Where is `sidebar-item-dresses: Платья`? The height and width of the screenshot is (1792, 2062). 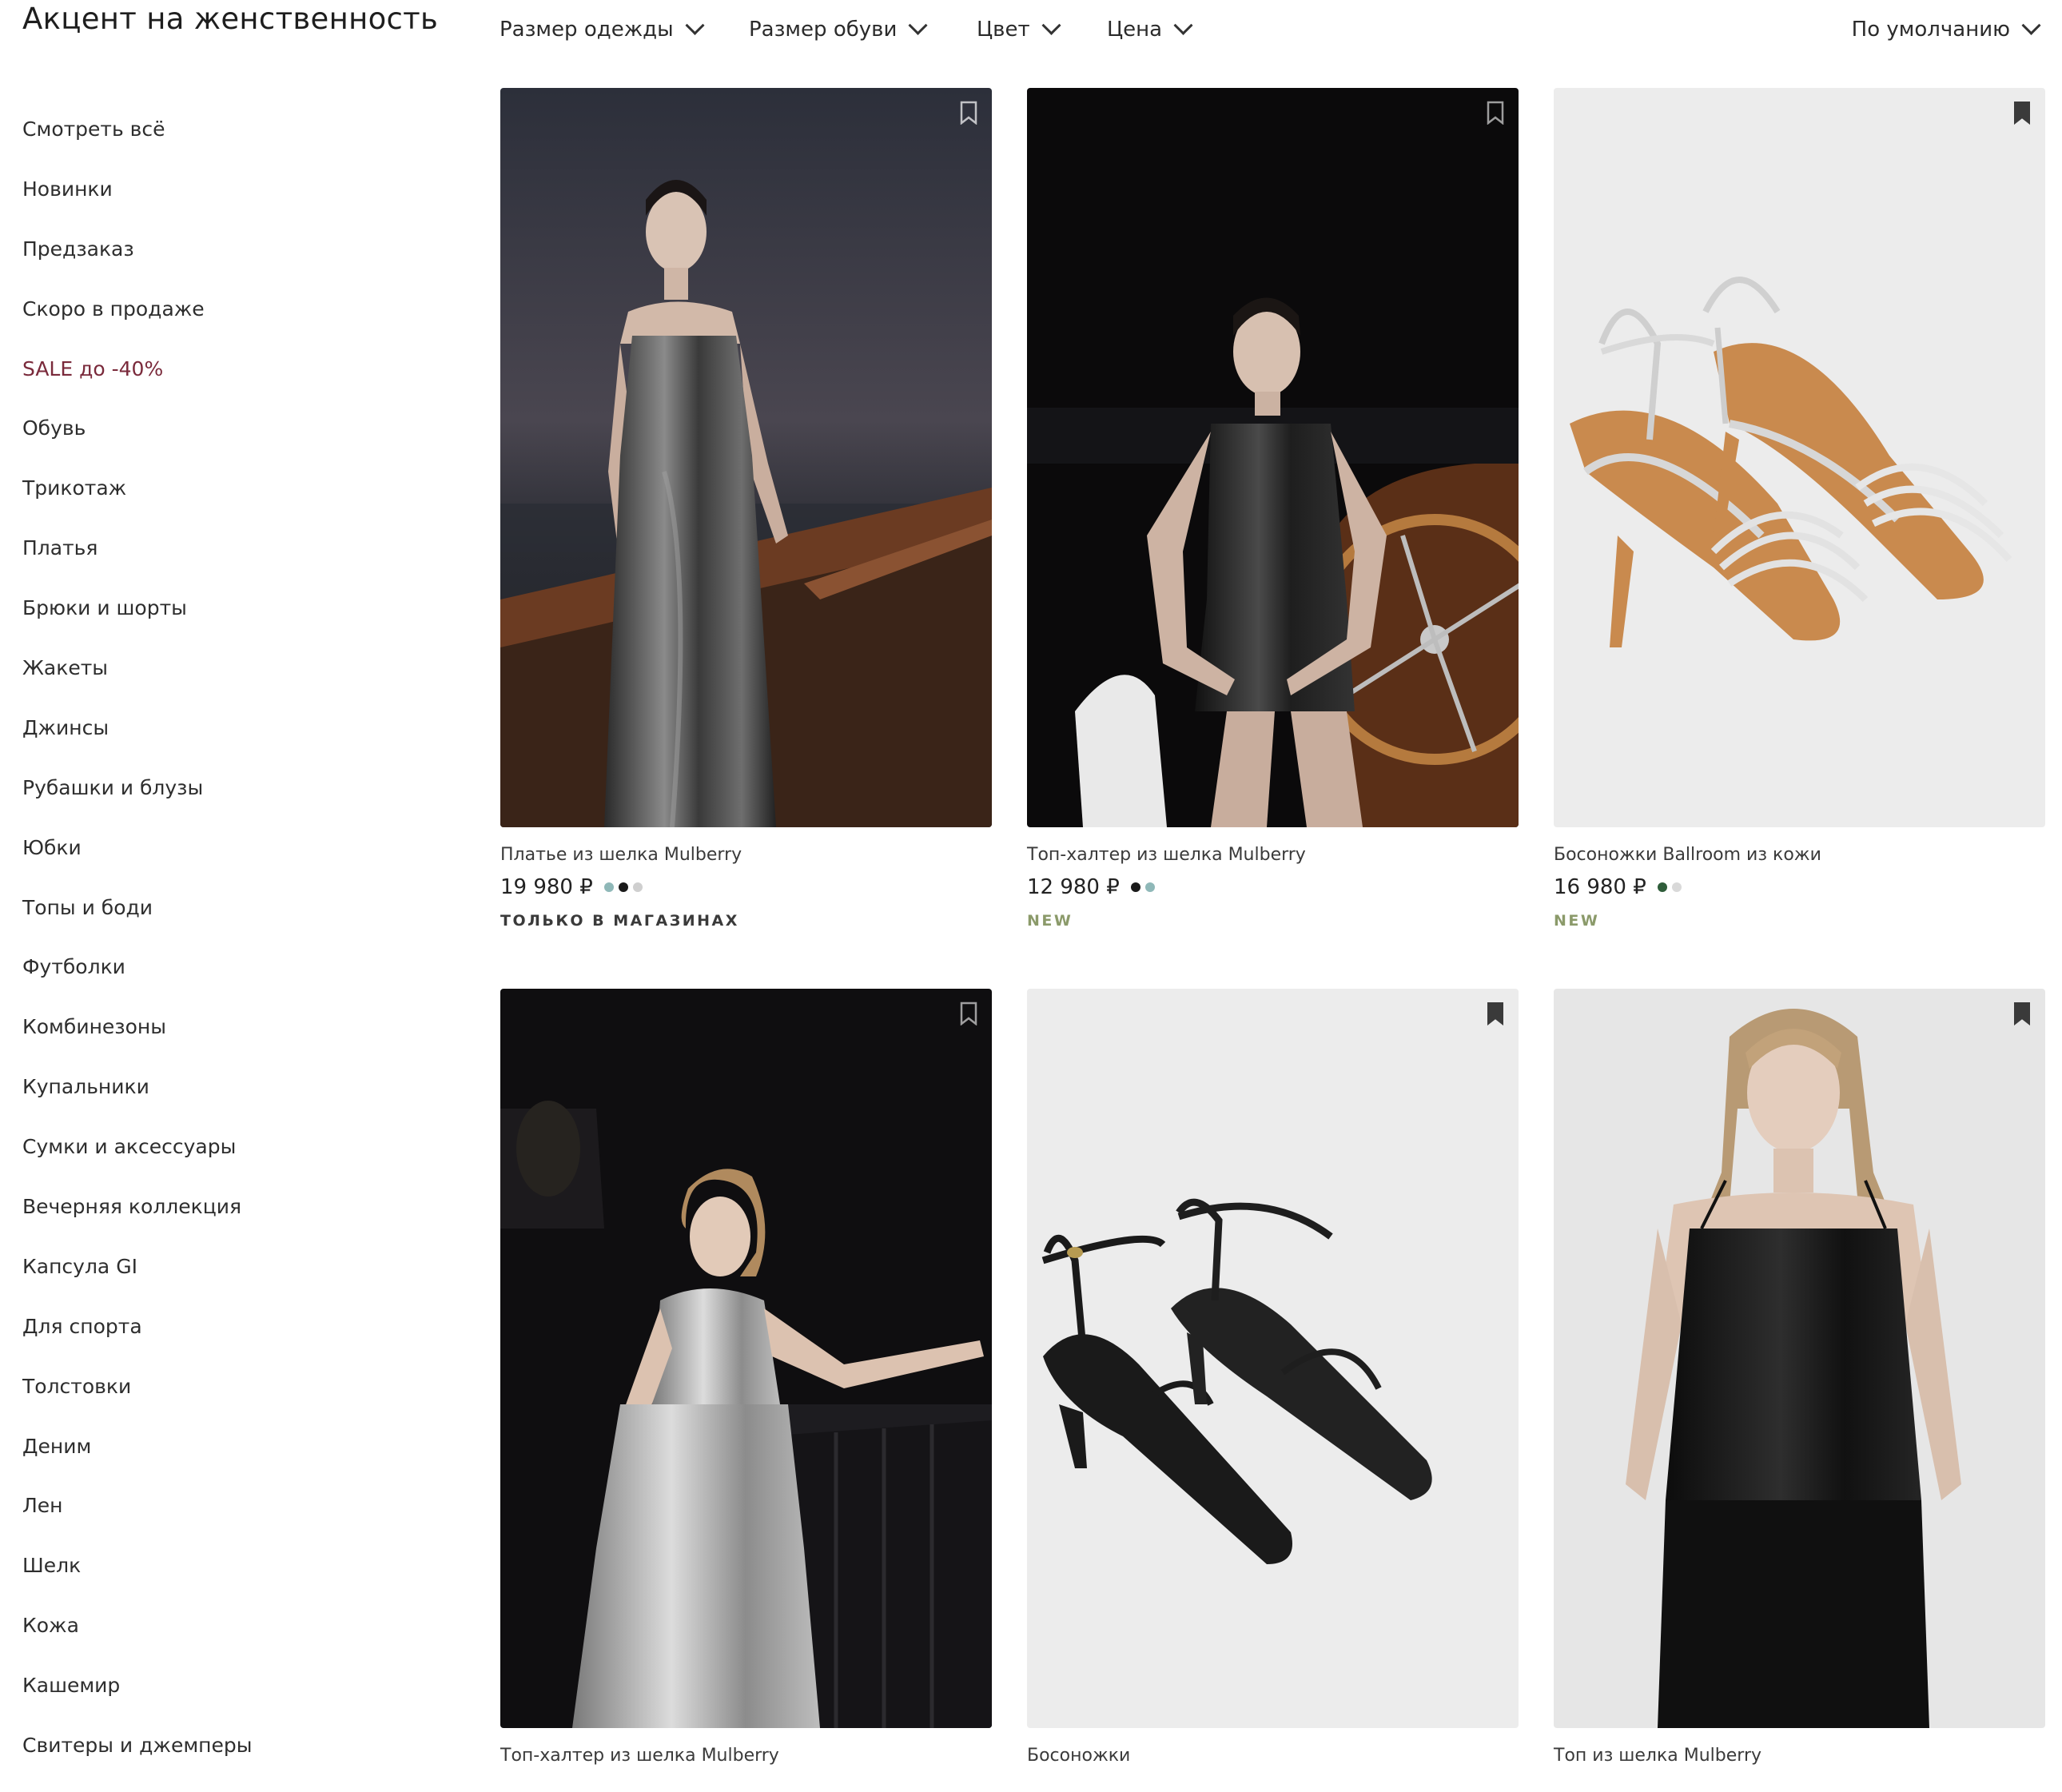
sidebar-item-dresses: Платья is located at coordinates (238, 565).